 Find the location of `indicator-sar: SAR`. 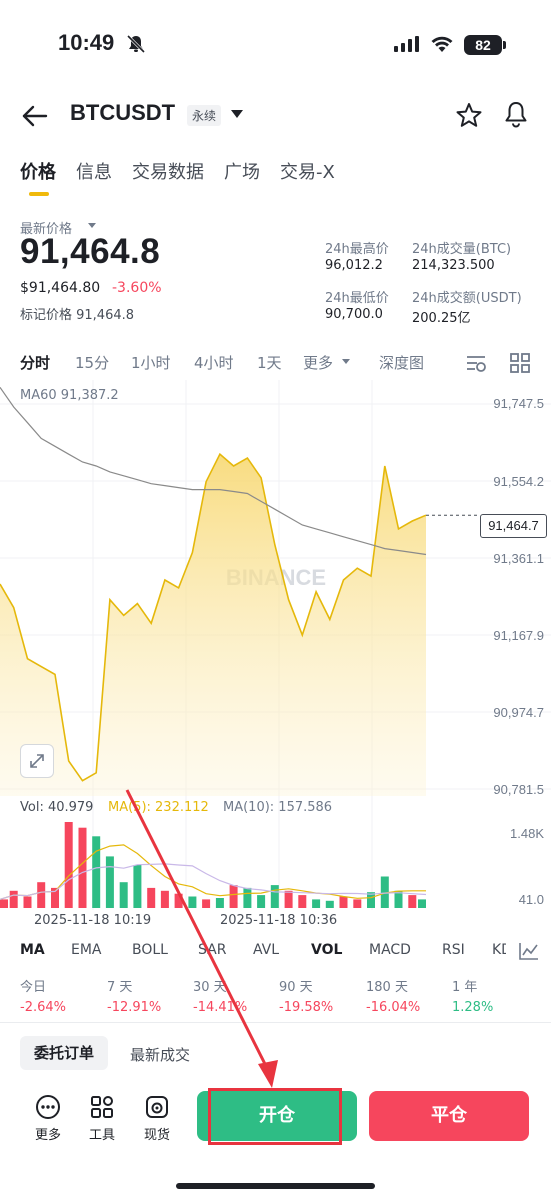

indicator-sar: SAR is located at coordinates (212, 950).